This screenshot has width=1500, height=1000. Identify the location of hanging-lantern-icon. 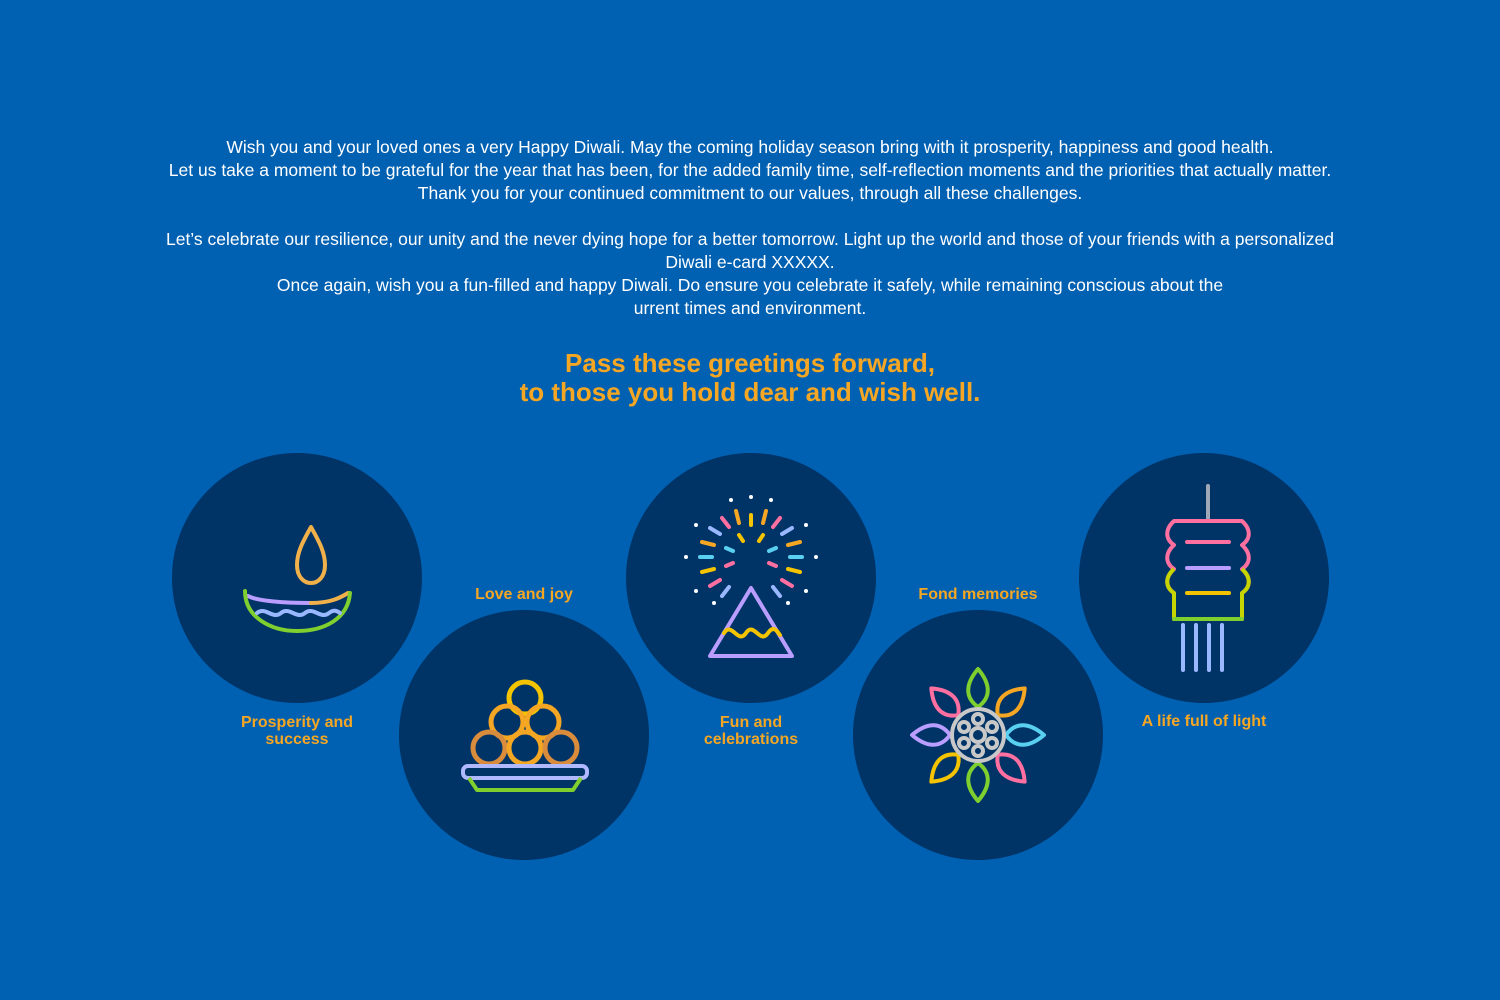
(1208, 578).